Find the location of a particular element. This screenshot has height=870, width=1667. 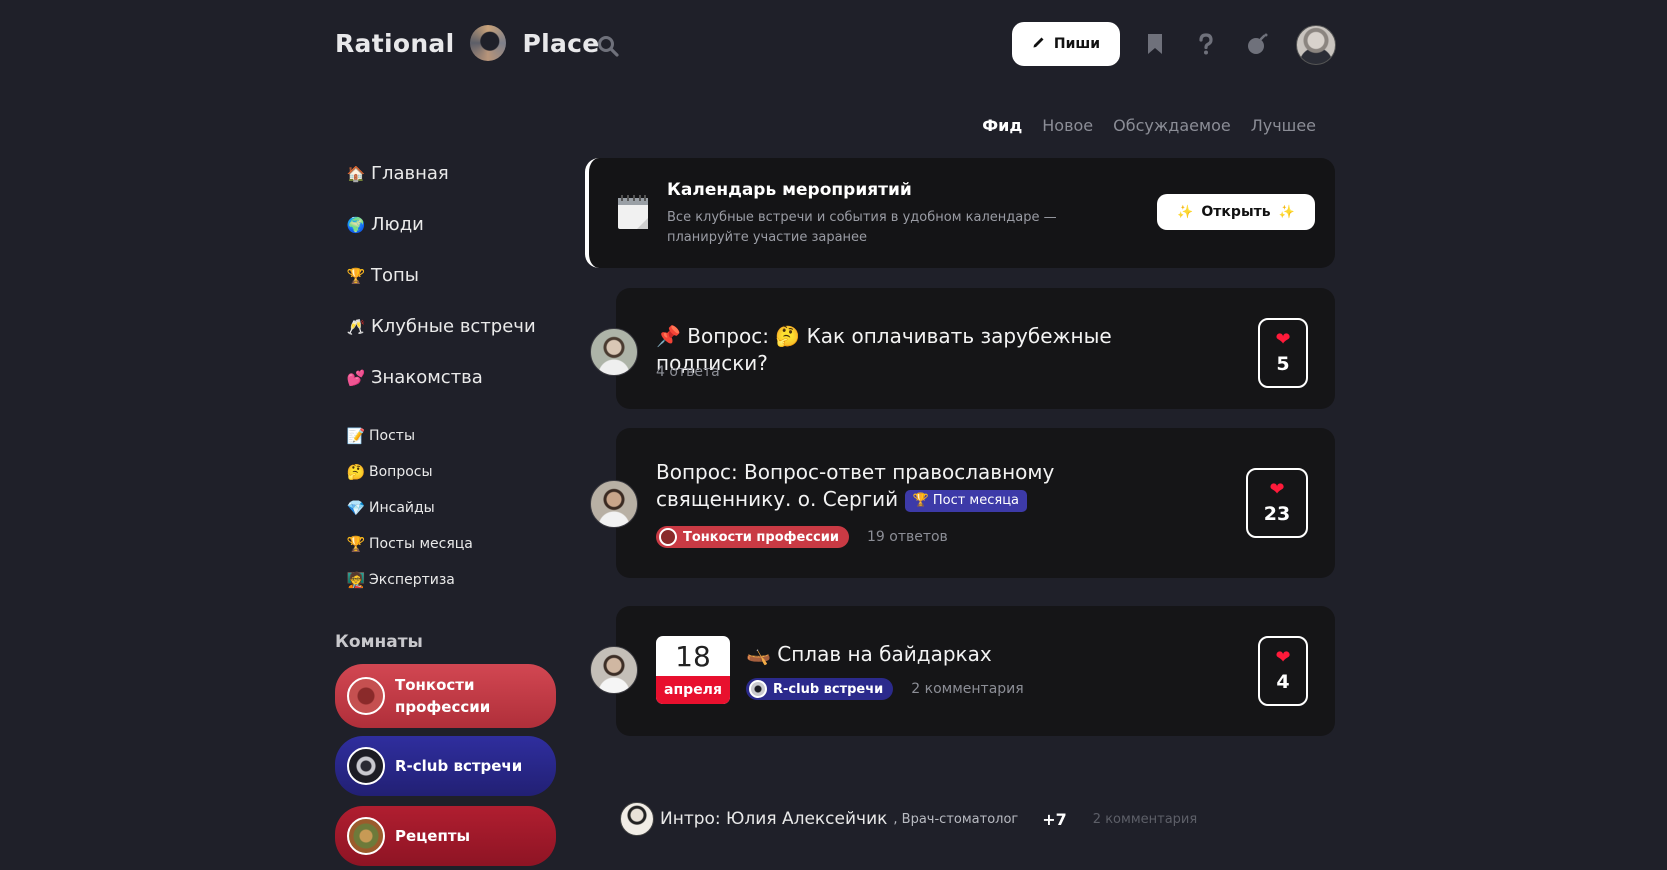

user-avatar is located at coordinates (1316, 45).